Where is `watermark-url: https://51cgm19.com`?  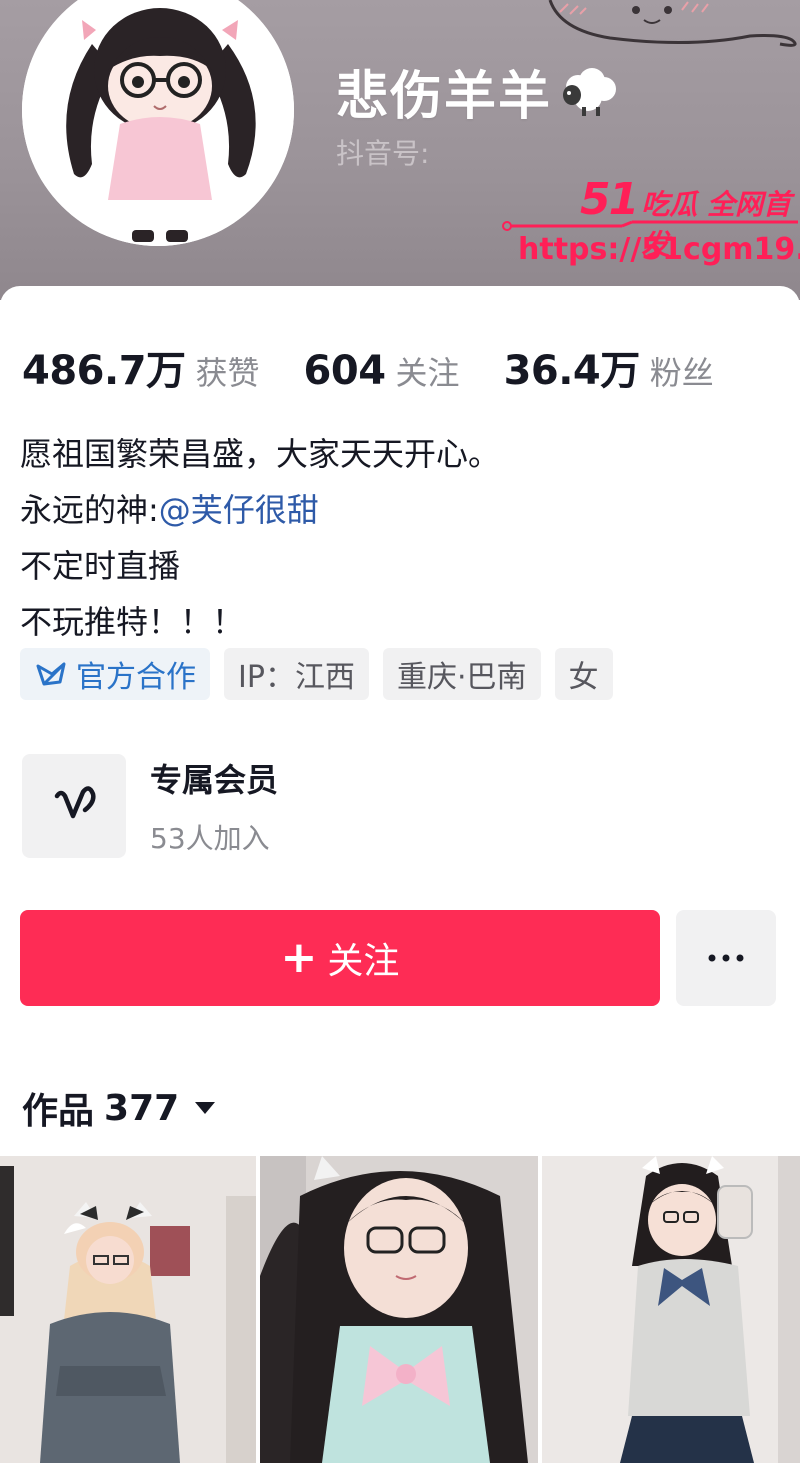
watermark-url: https://51cgm19.com is located at coordinates (659, 249).